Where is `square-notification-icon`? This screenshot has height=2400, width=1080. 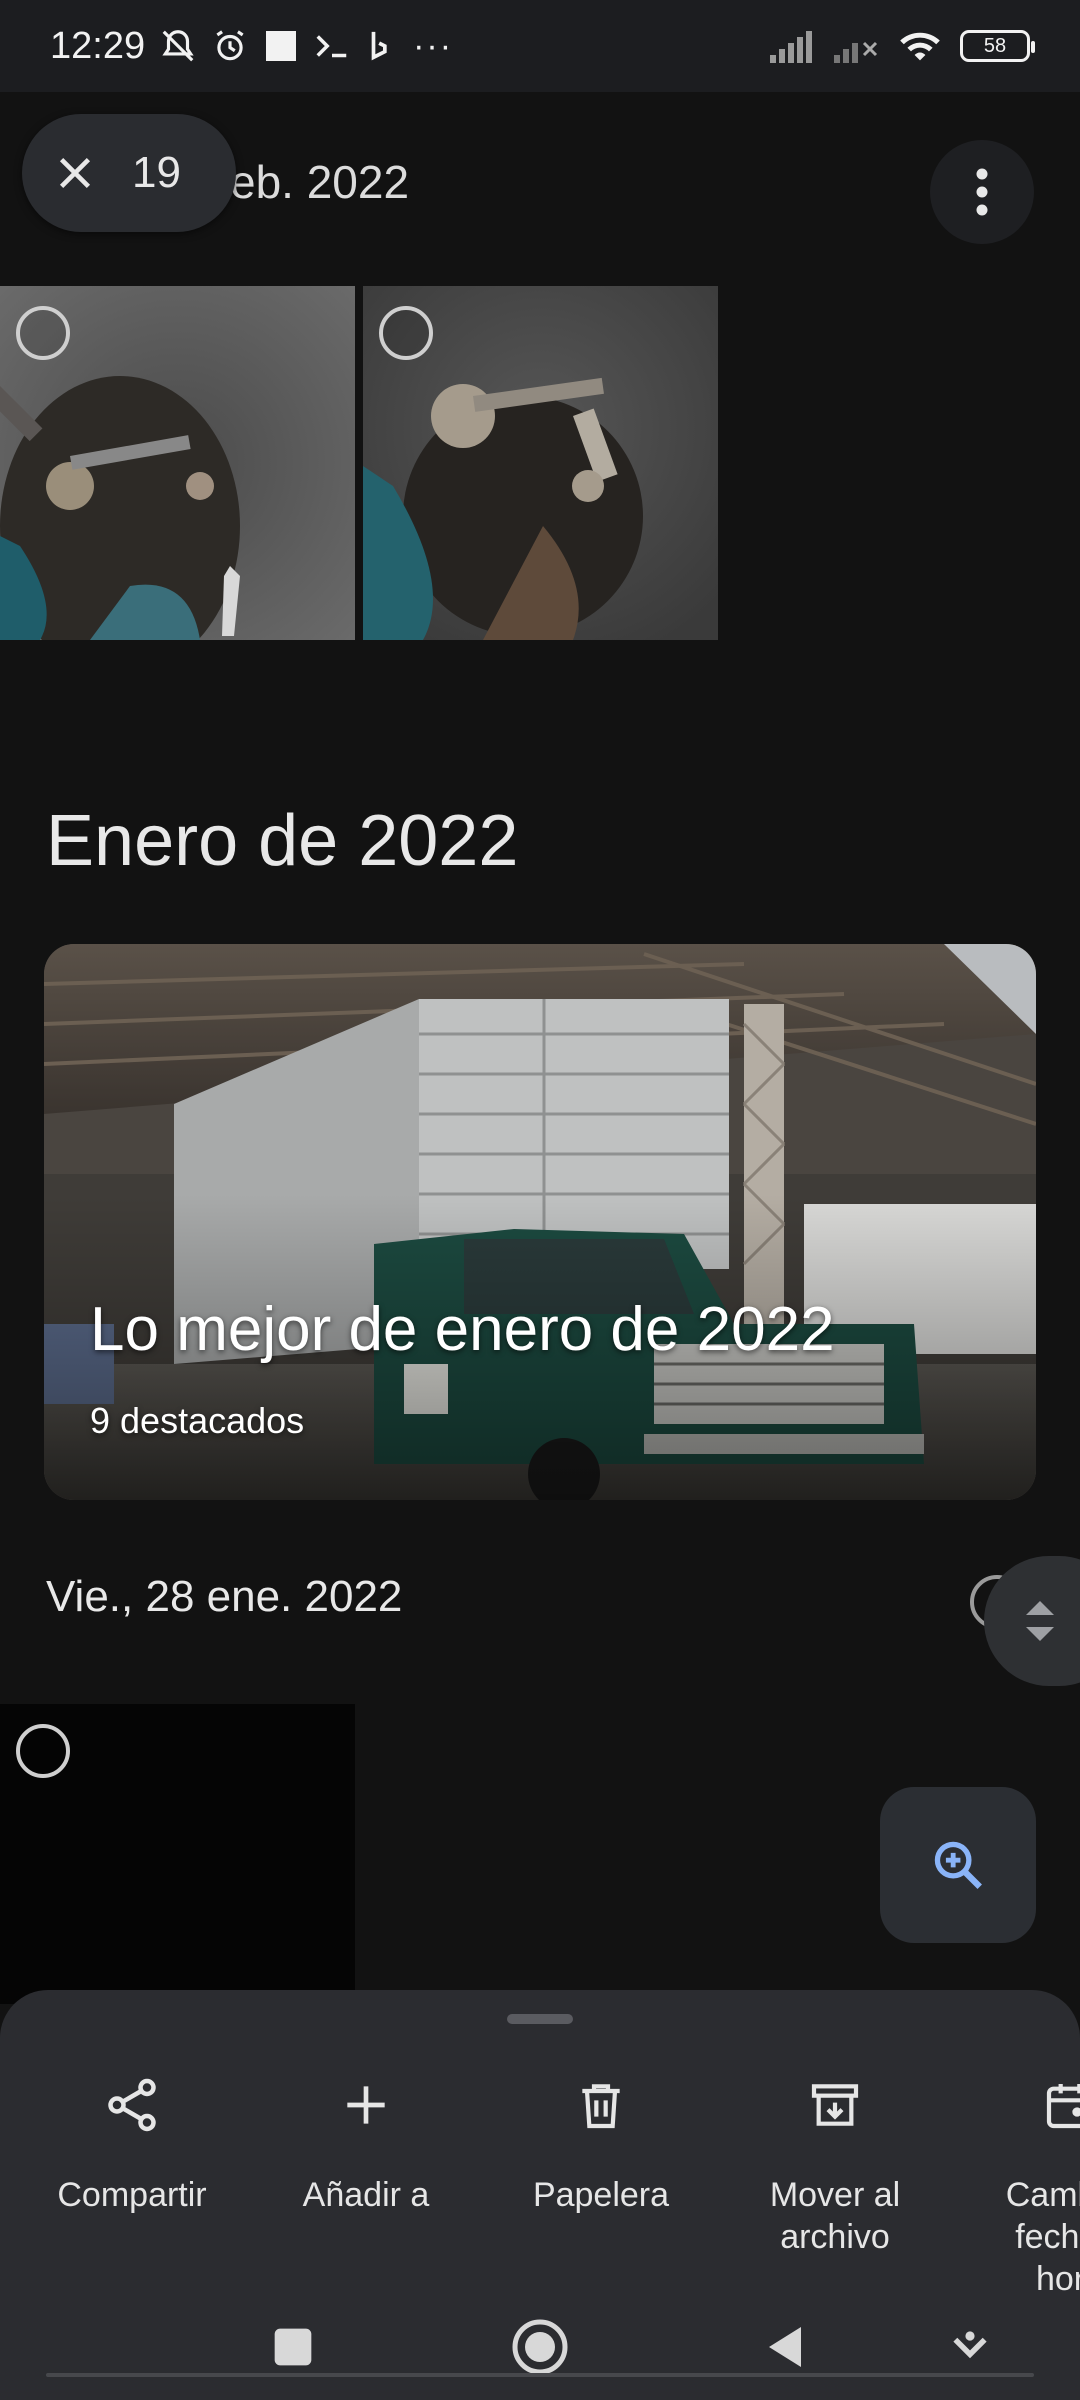
square-notification-icon is located at coordinates (281, 46).